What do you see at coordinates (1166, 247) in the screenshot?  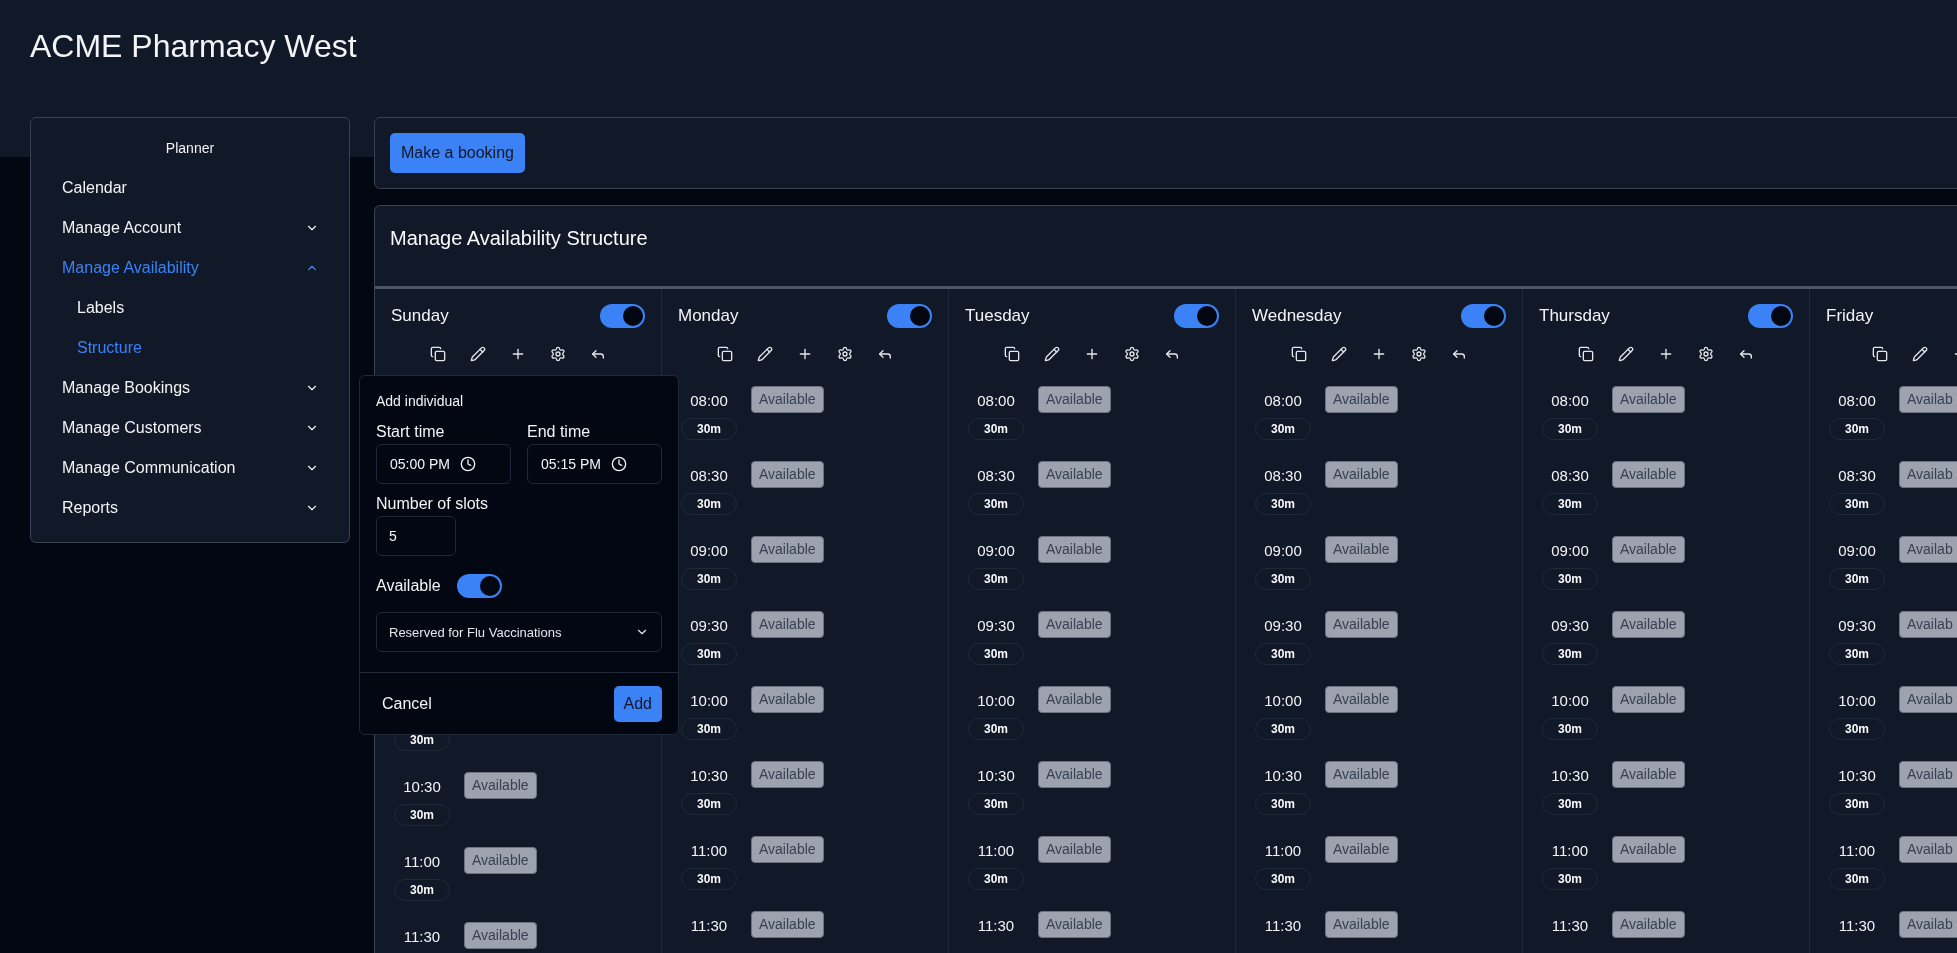 I see `card-title: Manage Availability Structure` at bounding box center [1166, 247].